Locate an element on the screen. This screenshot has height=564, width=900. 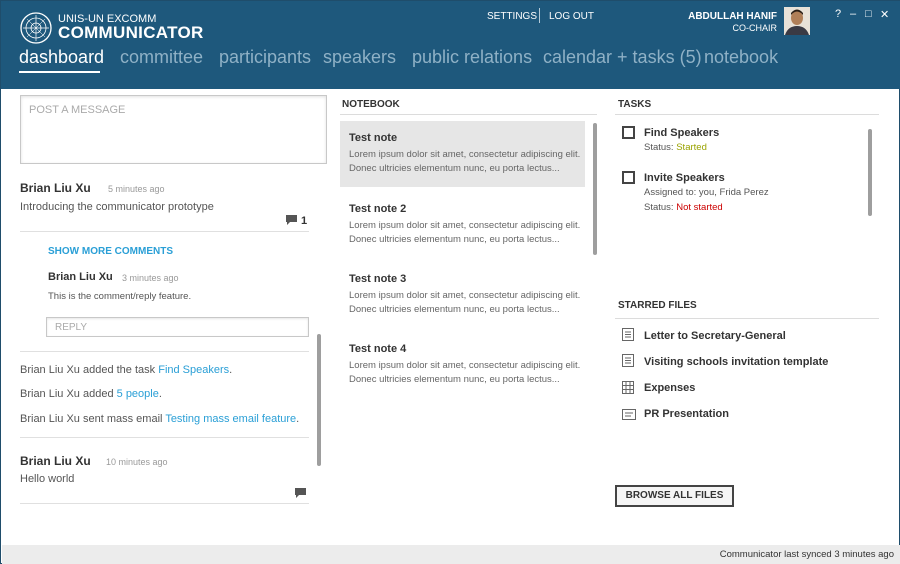
user-role: CO-CHAIR is located at coordinates (755, 28).